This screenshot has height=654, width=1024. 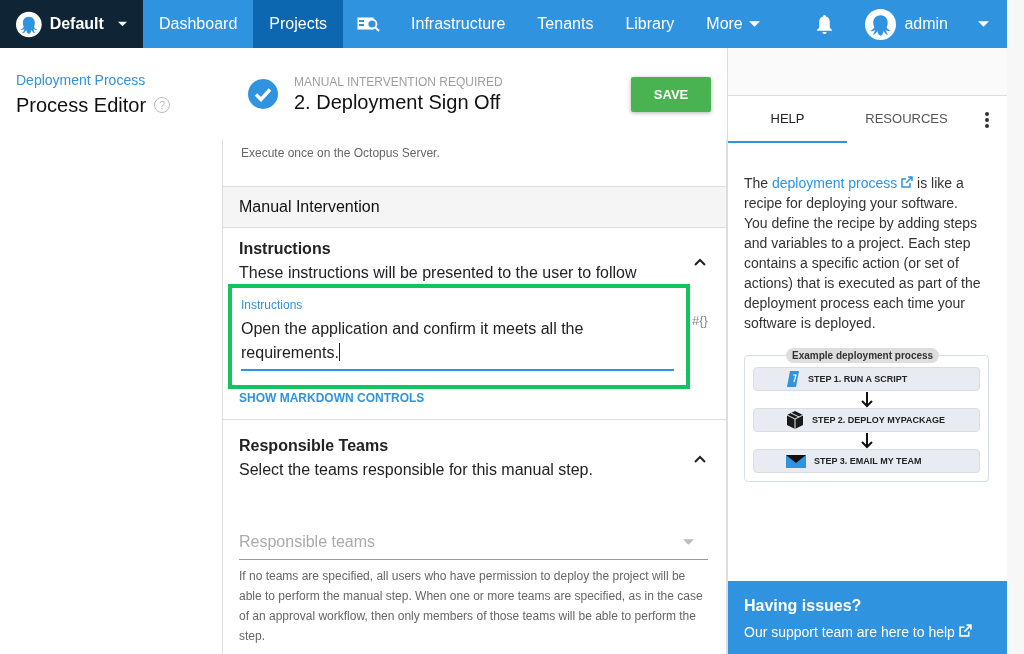 What do you see at coordinates (863, 253) in the screenshot?
I see `help-paragraph: The deployment process is like a recipe for deploying your software. You define the recipe by adding steps and variables to a project. Each step contains a specific action (or set of actions) that is executed as part of the deployment process each time your software is deployed.` at bounding box center [863, 253].